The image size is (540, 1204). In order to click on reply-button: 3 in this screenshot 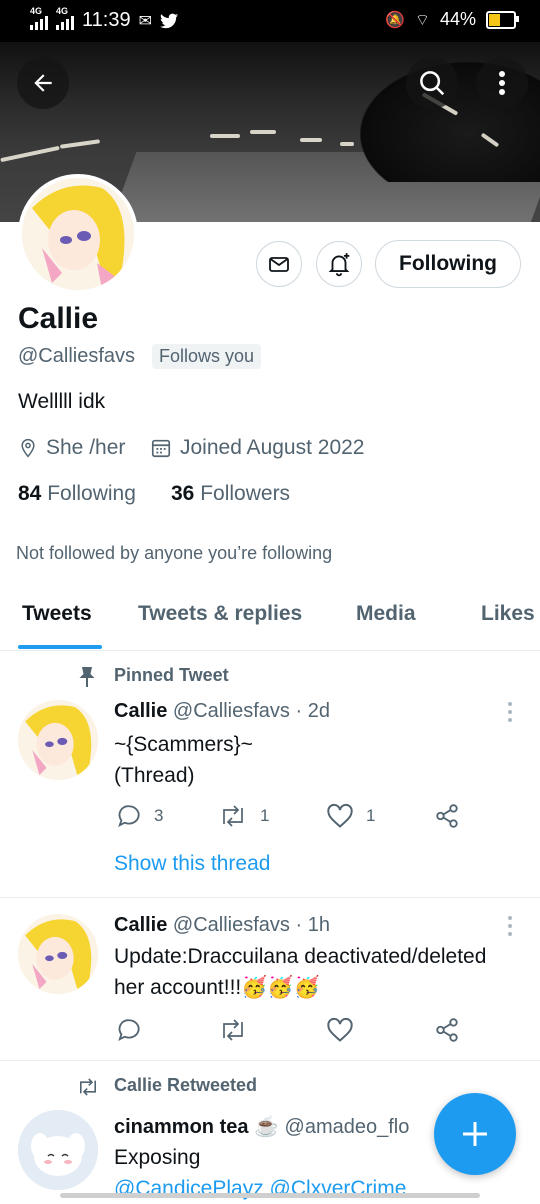, I will do `click(139, 816)`.